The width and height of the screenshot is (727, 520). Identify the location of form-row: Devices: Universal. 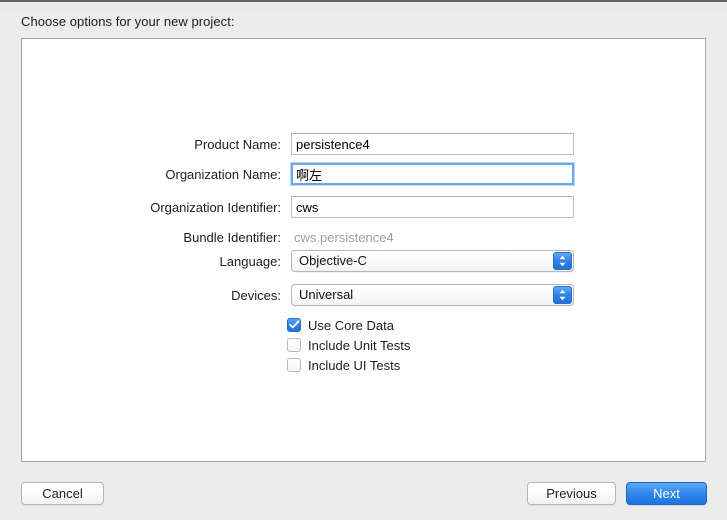
(364, 296).